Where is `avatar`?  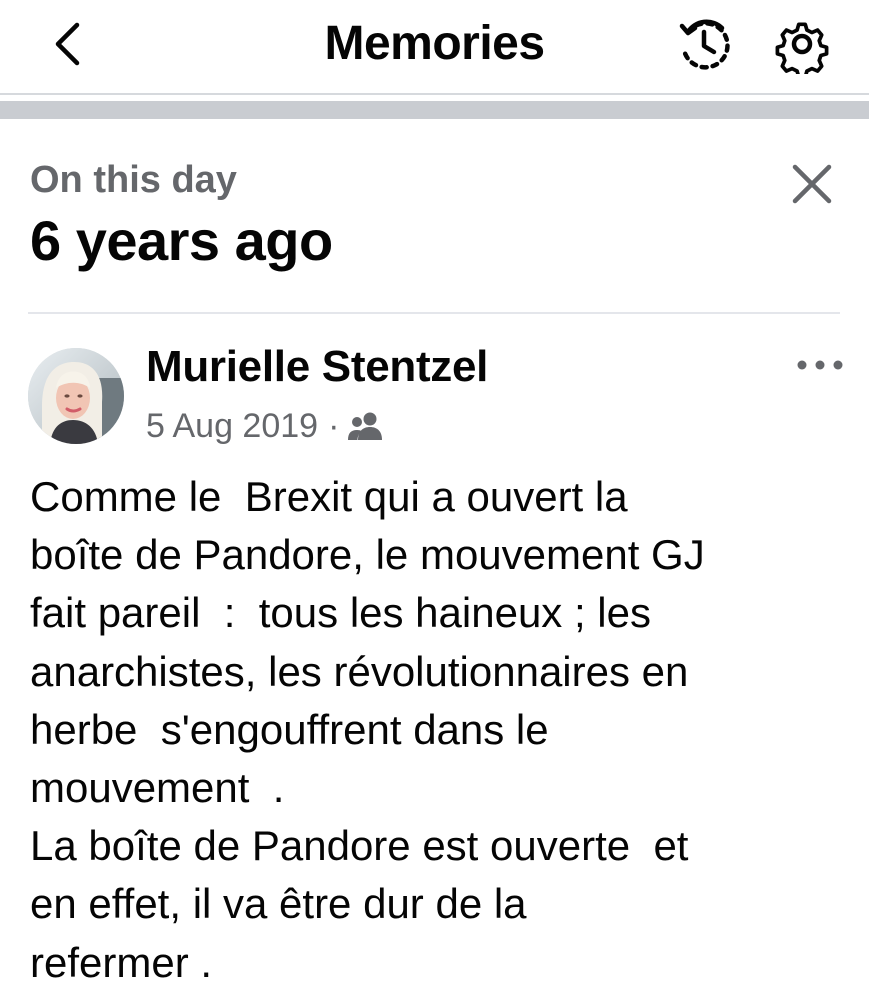
avatar is located at coordinates (76, 396).